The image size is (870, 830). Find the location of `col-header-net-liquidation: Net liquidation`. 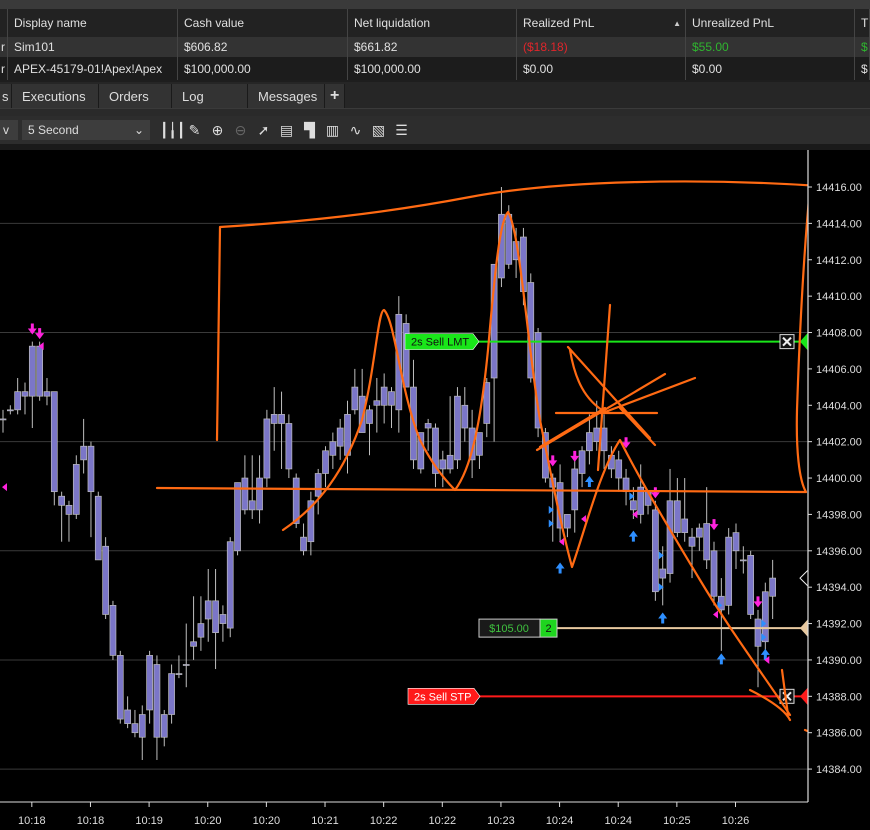

col-header-net-liquidation: Net liquidation is located at coordinates (432, 23).